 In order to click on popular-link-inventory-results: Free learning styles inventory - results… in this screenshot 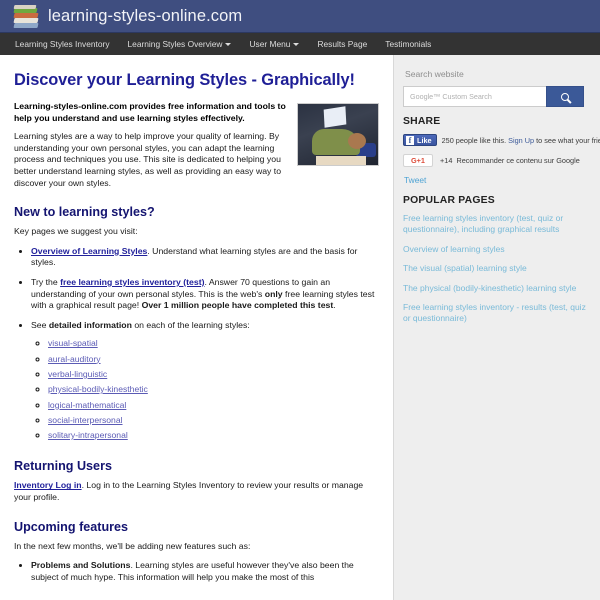, I will do `click(494, 313)`.